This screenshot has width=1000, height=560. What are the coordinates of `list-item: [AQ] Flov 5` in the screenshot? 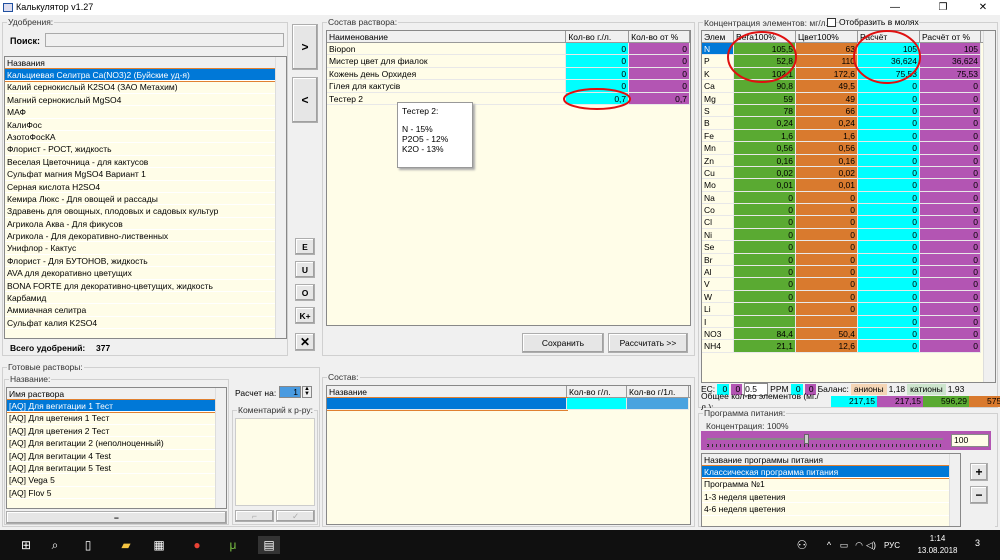 It's located at (112, 493).